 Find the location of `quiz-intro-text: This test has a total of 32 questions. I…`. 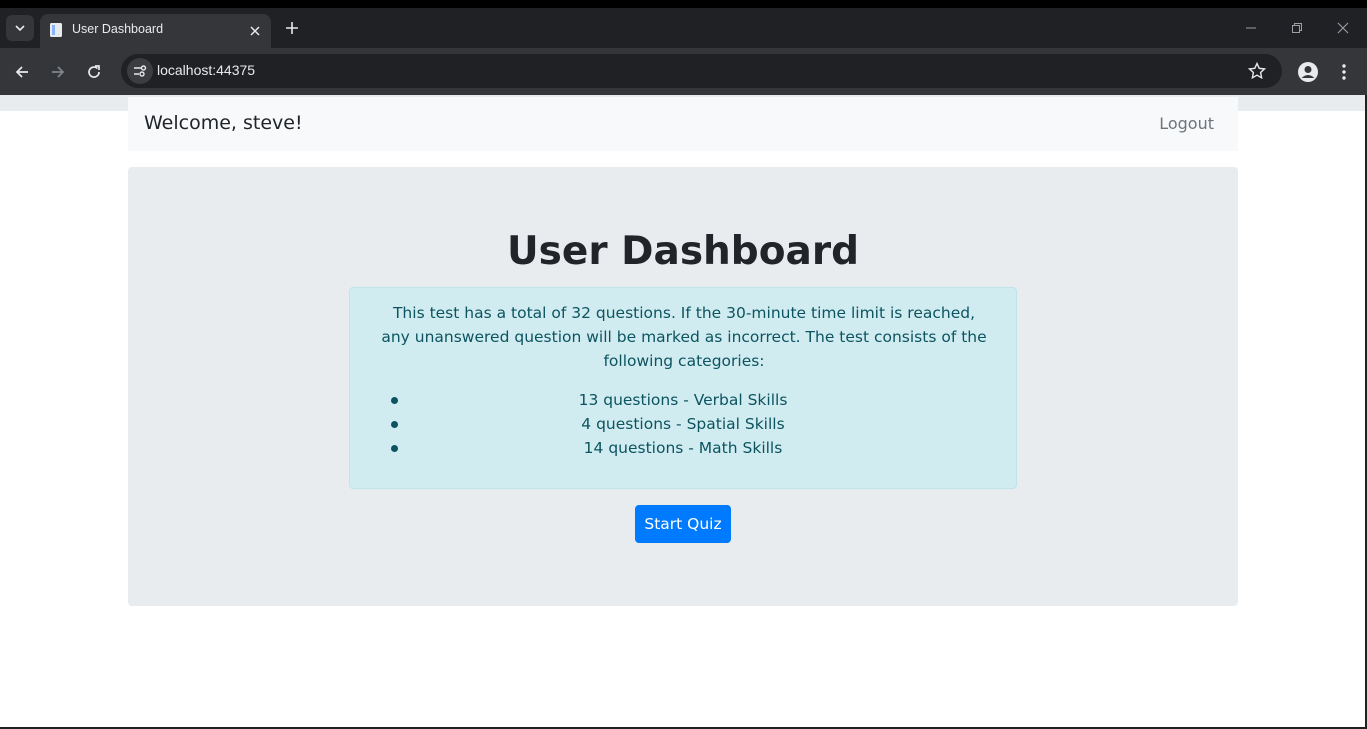

quiz-intro-text: This test has a total of 32 questions. I… is located at coordinates (684, 337).